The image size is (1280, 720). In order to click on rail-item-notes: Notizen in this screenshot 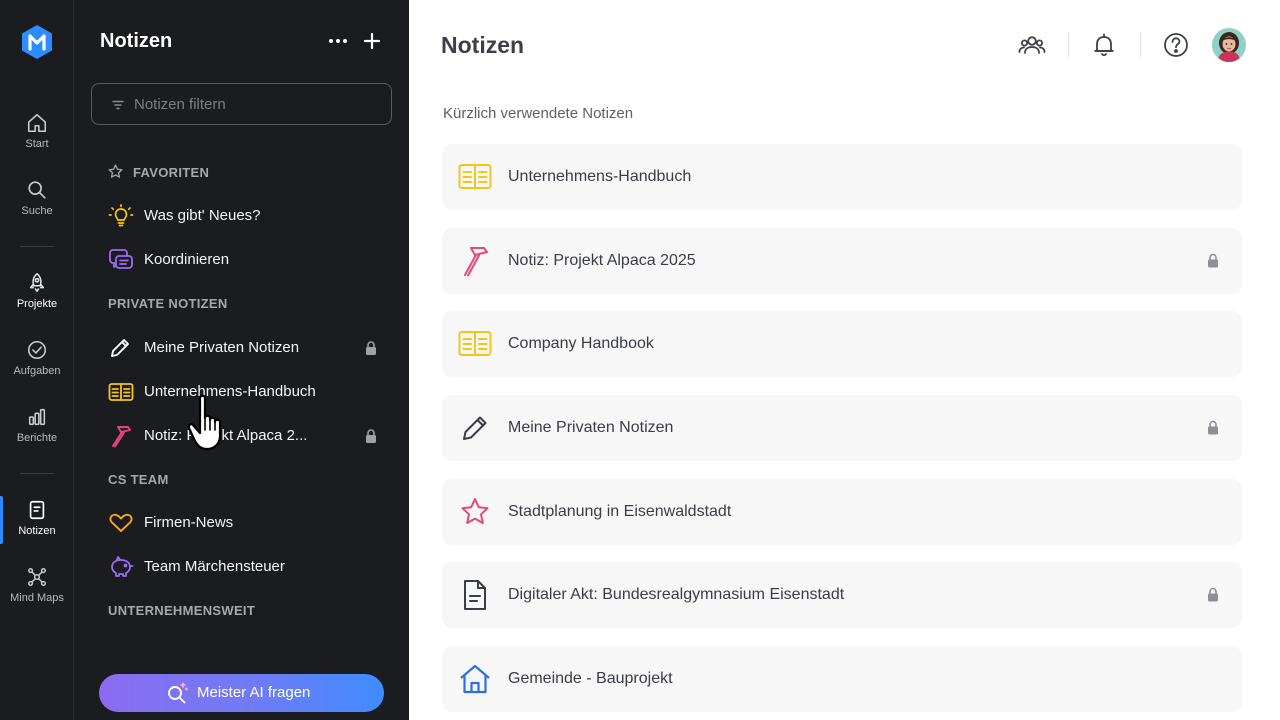, I will do `click(37, 518)`.